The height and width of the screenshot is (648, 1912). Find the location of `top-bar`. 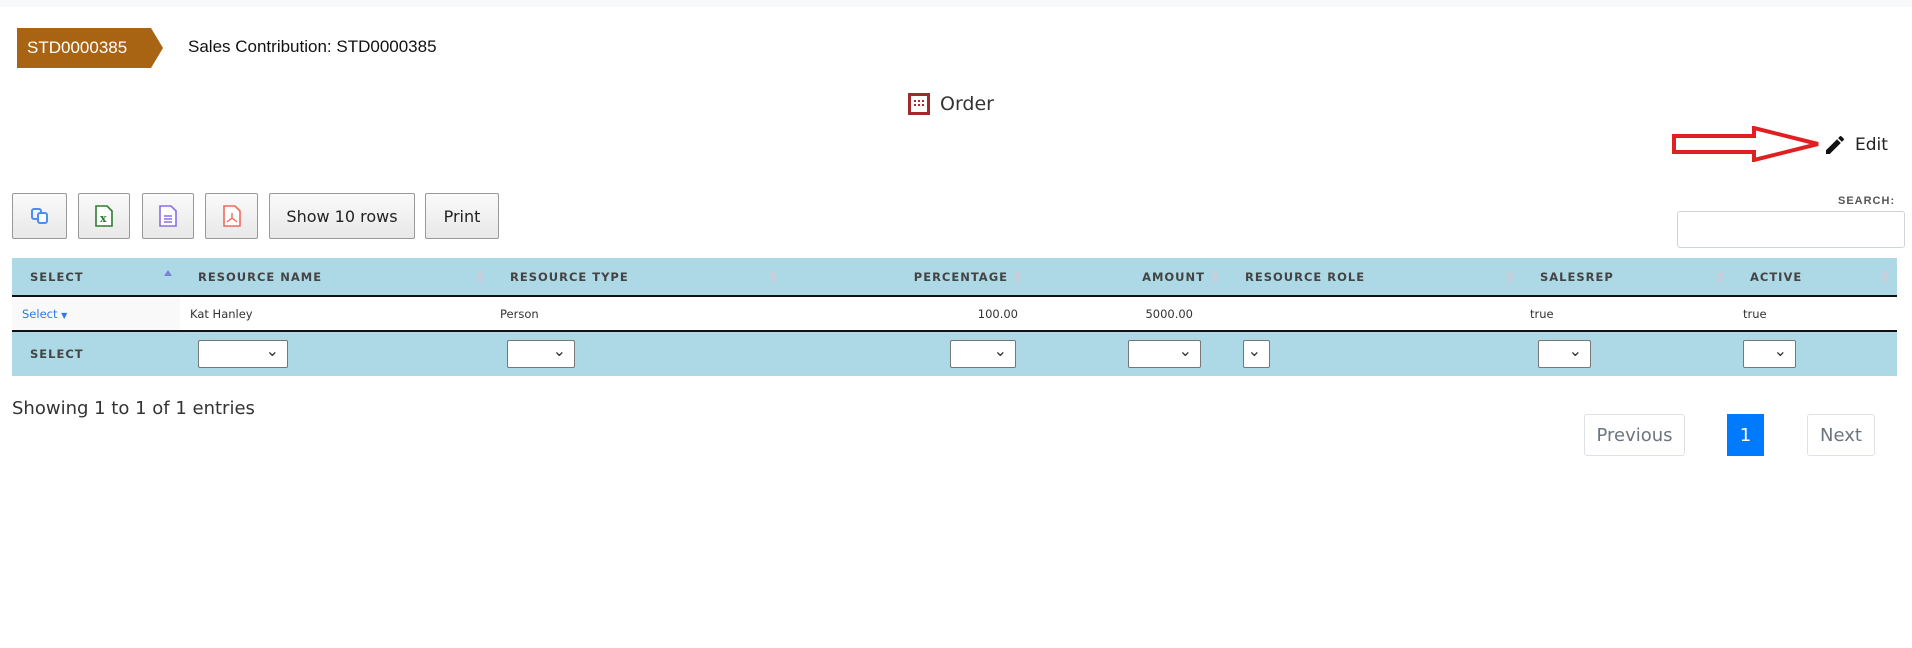

top-bar is located at coordinates (956, 3).